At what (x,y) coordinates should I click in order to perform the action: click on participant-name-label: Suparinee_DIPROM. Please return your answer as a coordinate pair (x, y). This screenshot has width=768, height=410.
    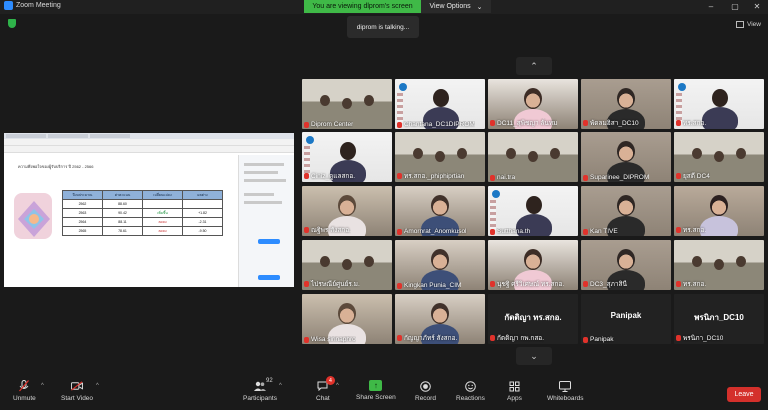
    Looking at the image, I should click on (616, 177).